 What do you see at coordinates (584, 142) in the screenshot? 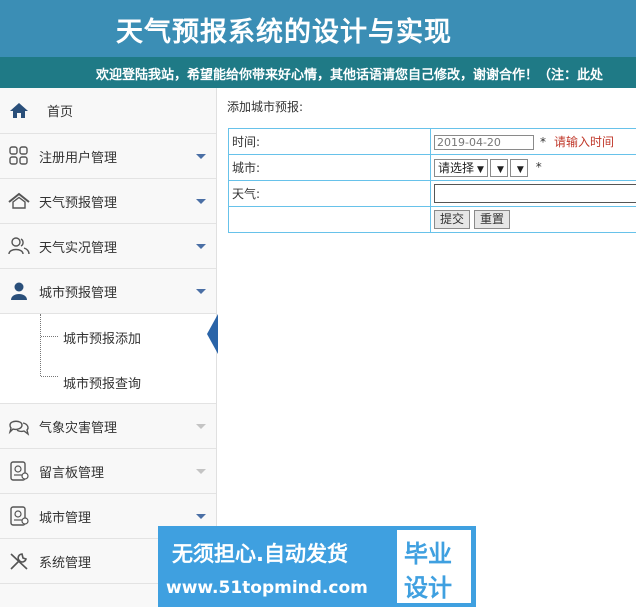
I see `time-hint: 请输入时间` at bounding box center [584, 142].